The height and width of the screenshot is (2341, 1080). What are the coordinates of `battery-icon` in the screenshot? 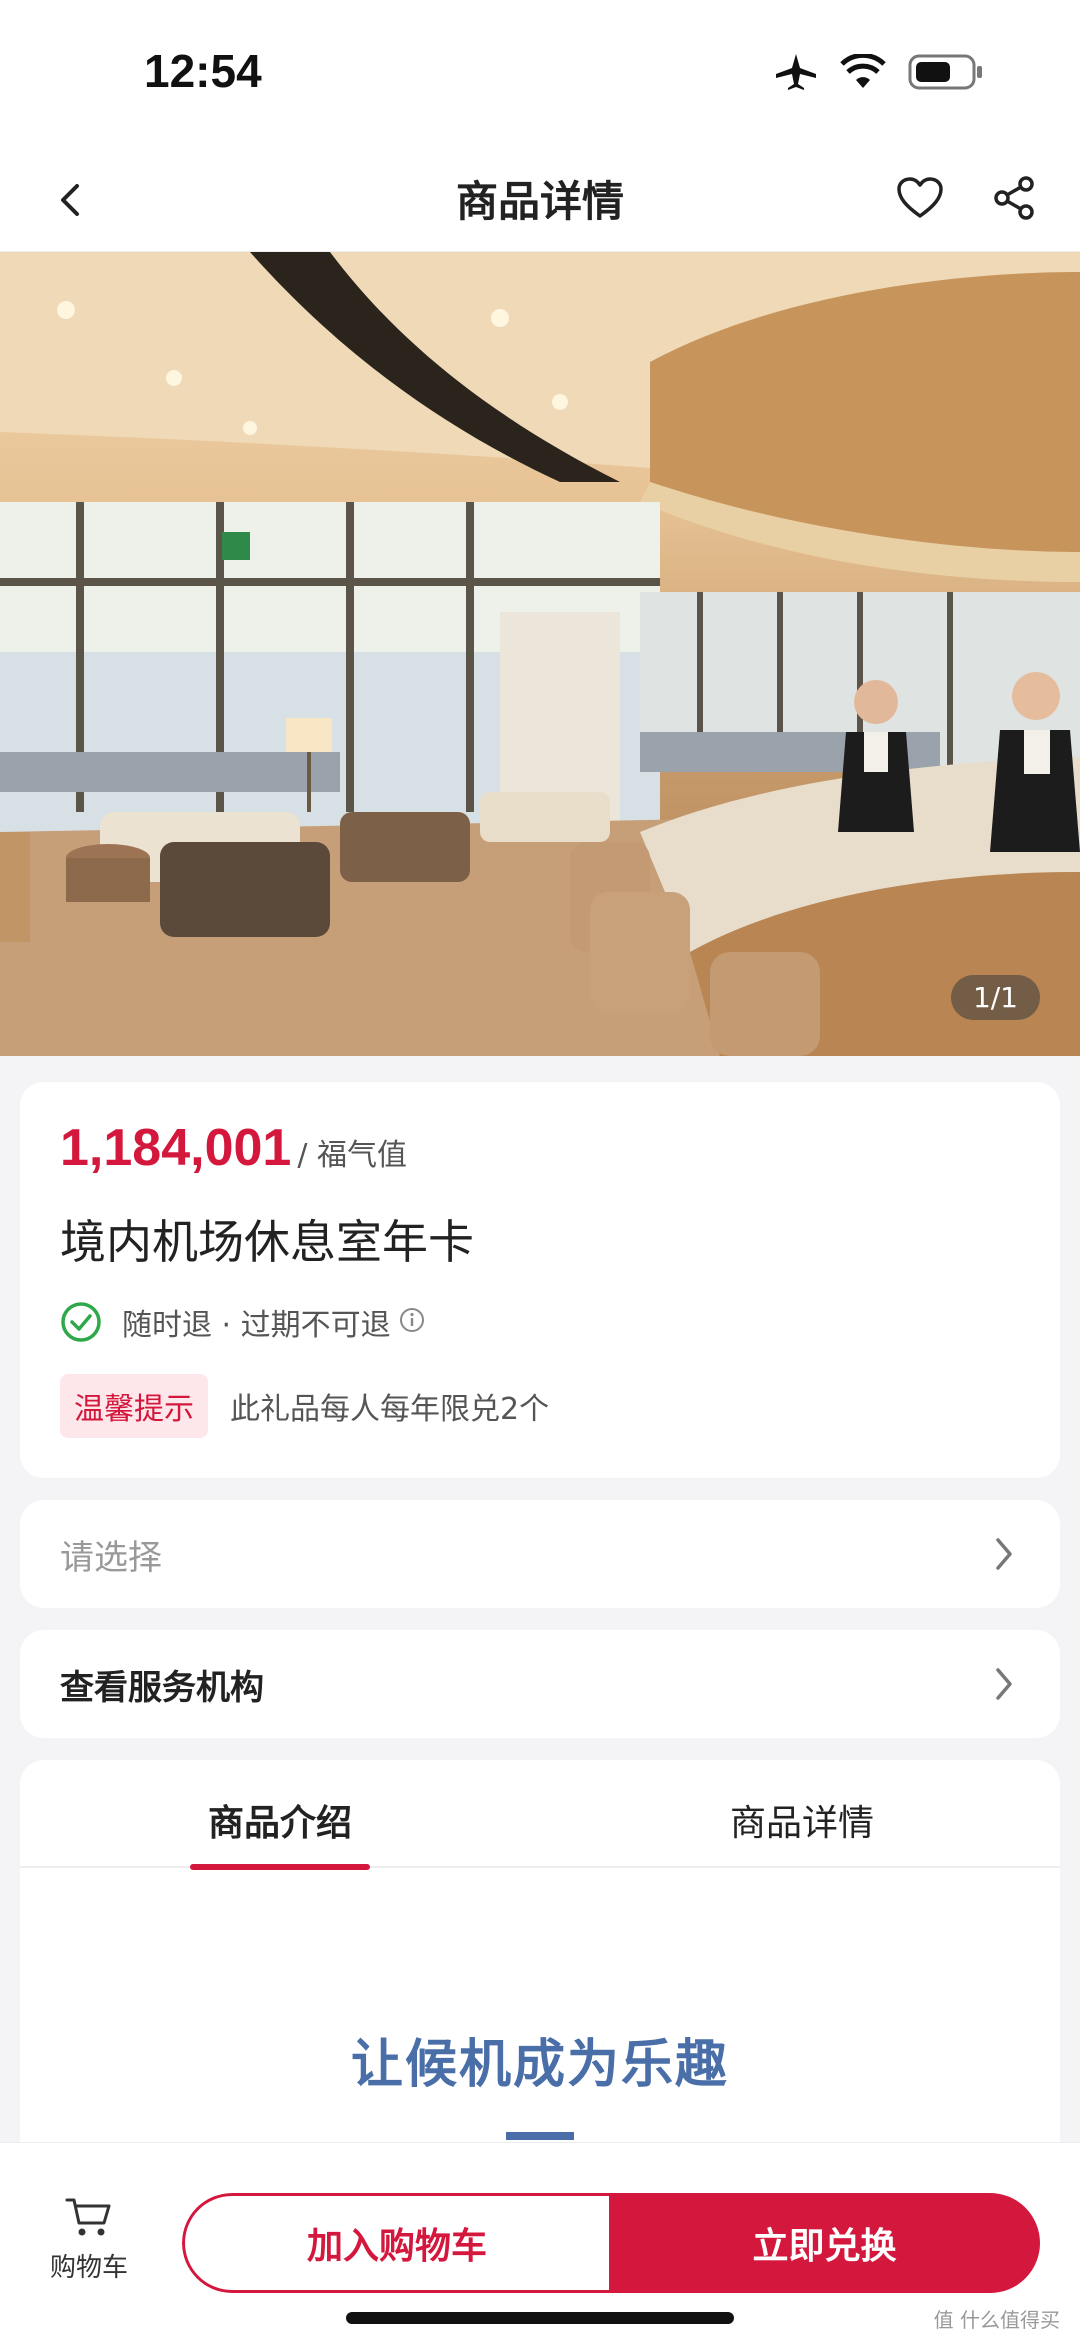 It's located at (946, 74).